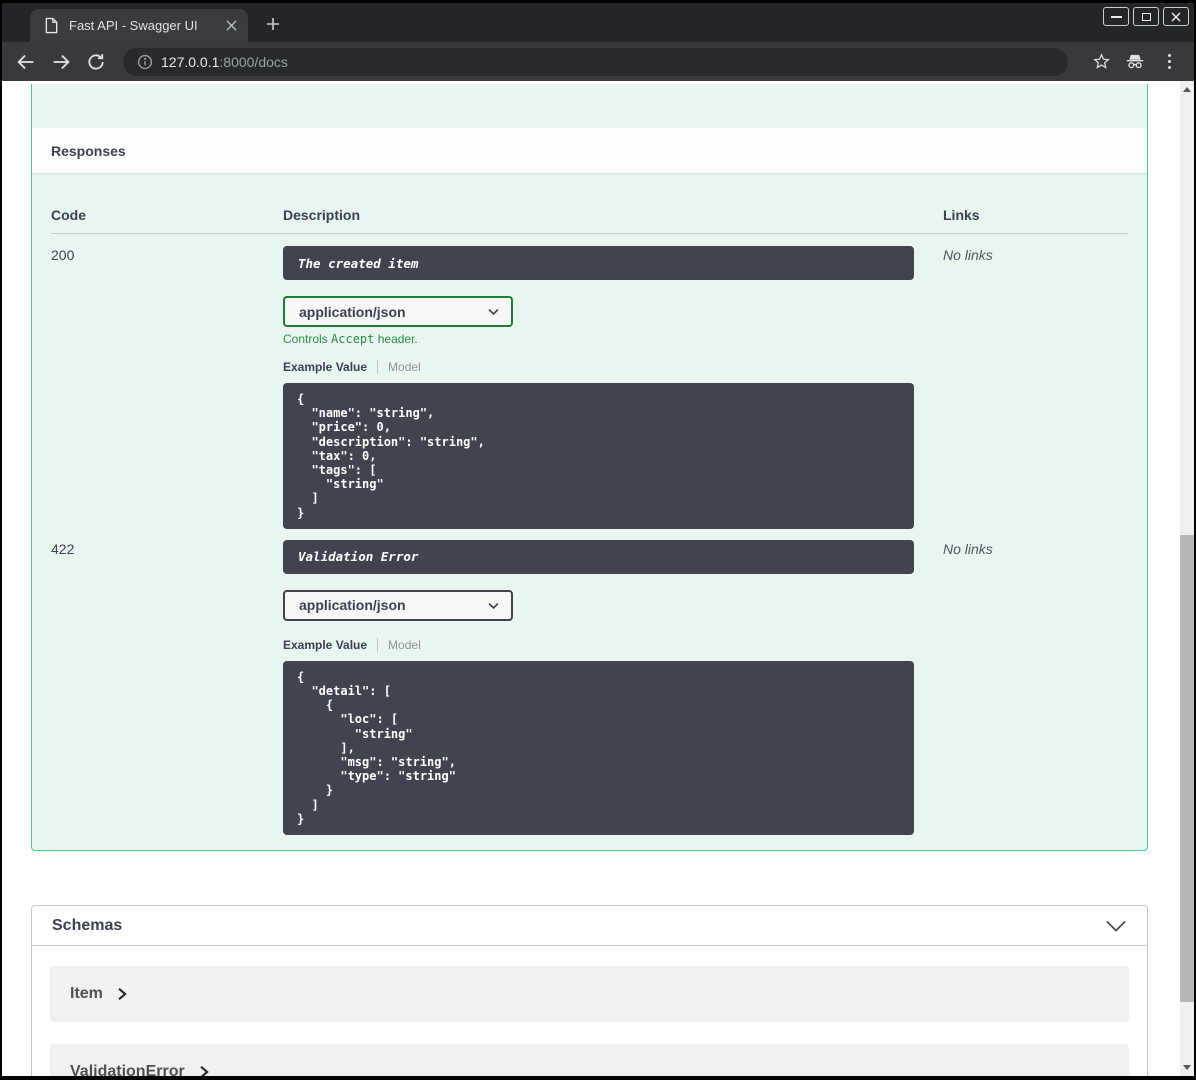 The height and width of the screenshot is (1080, 1196). Describe the element at coordinates (307, 339) in the screenshot. I see `note-prefix: Controls` at that location.